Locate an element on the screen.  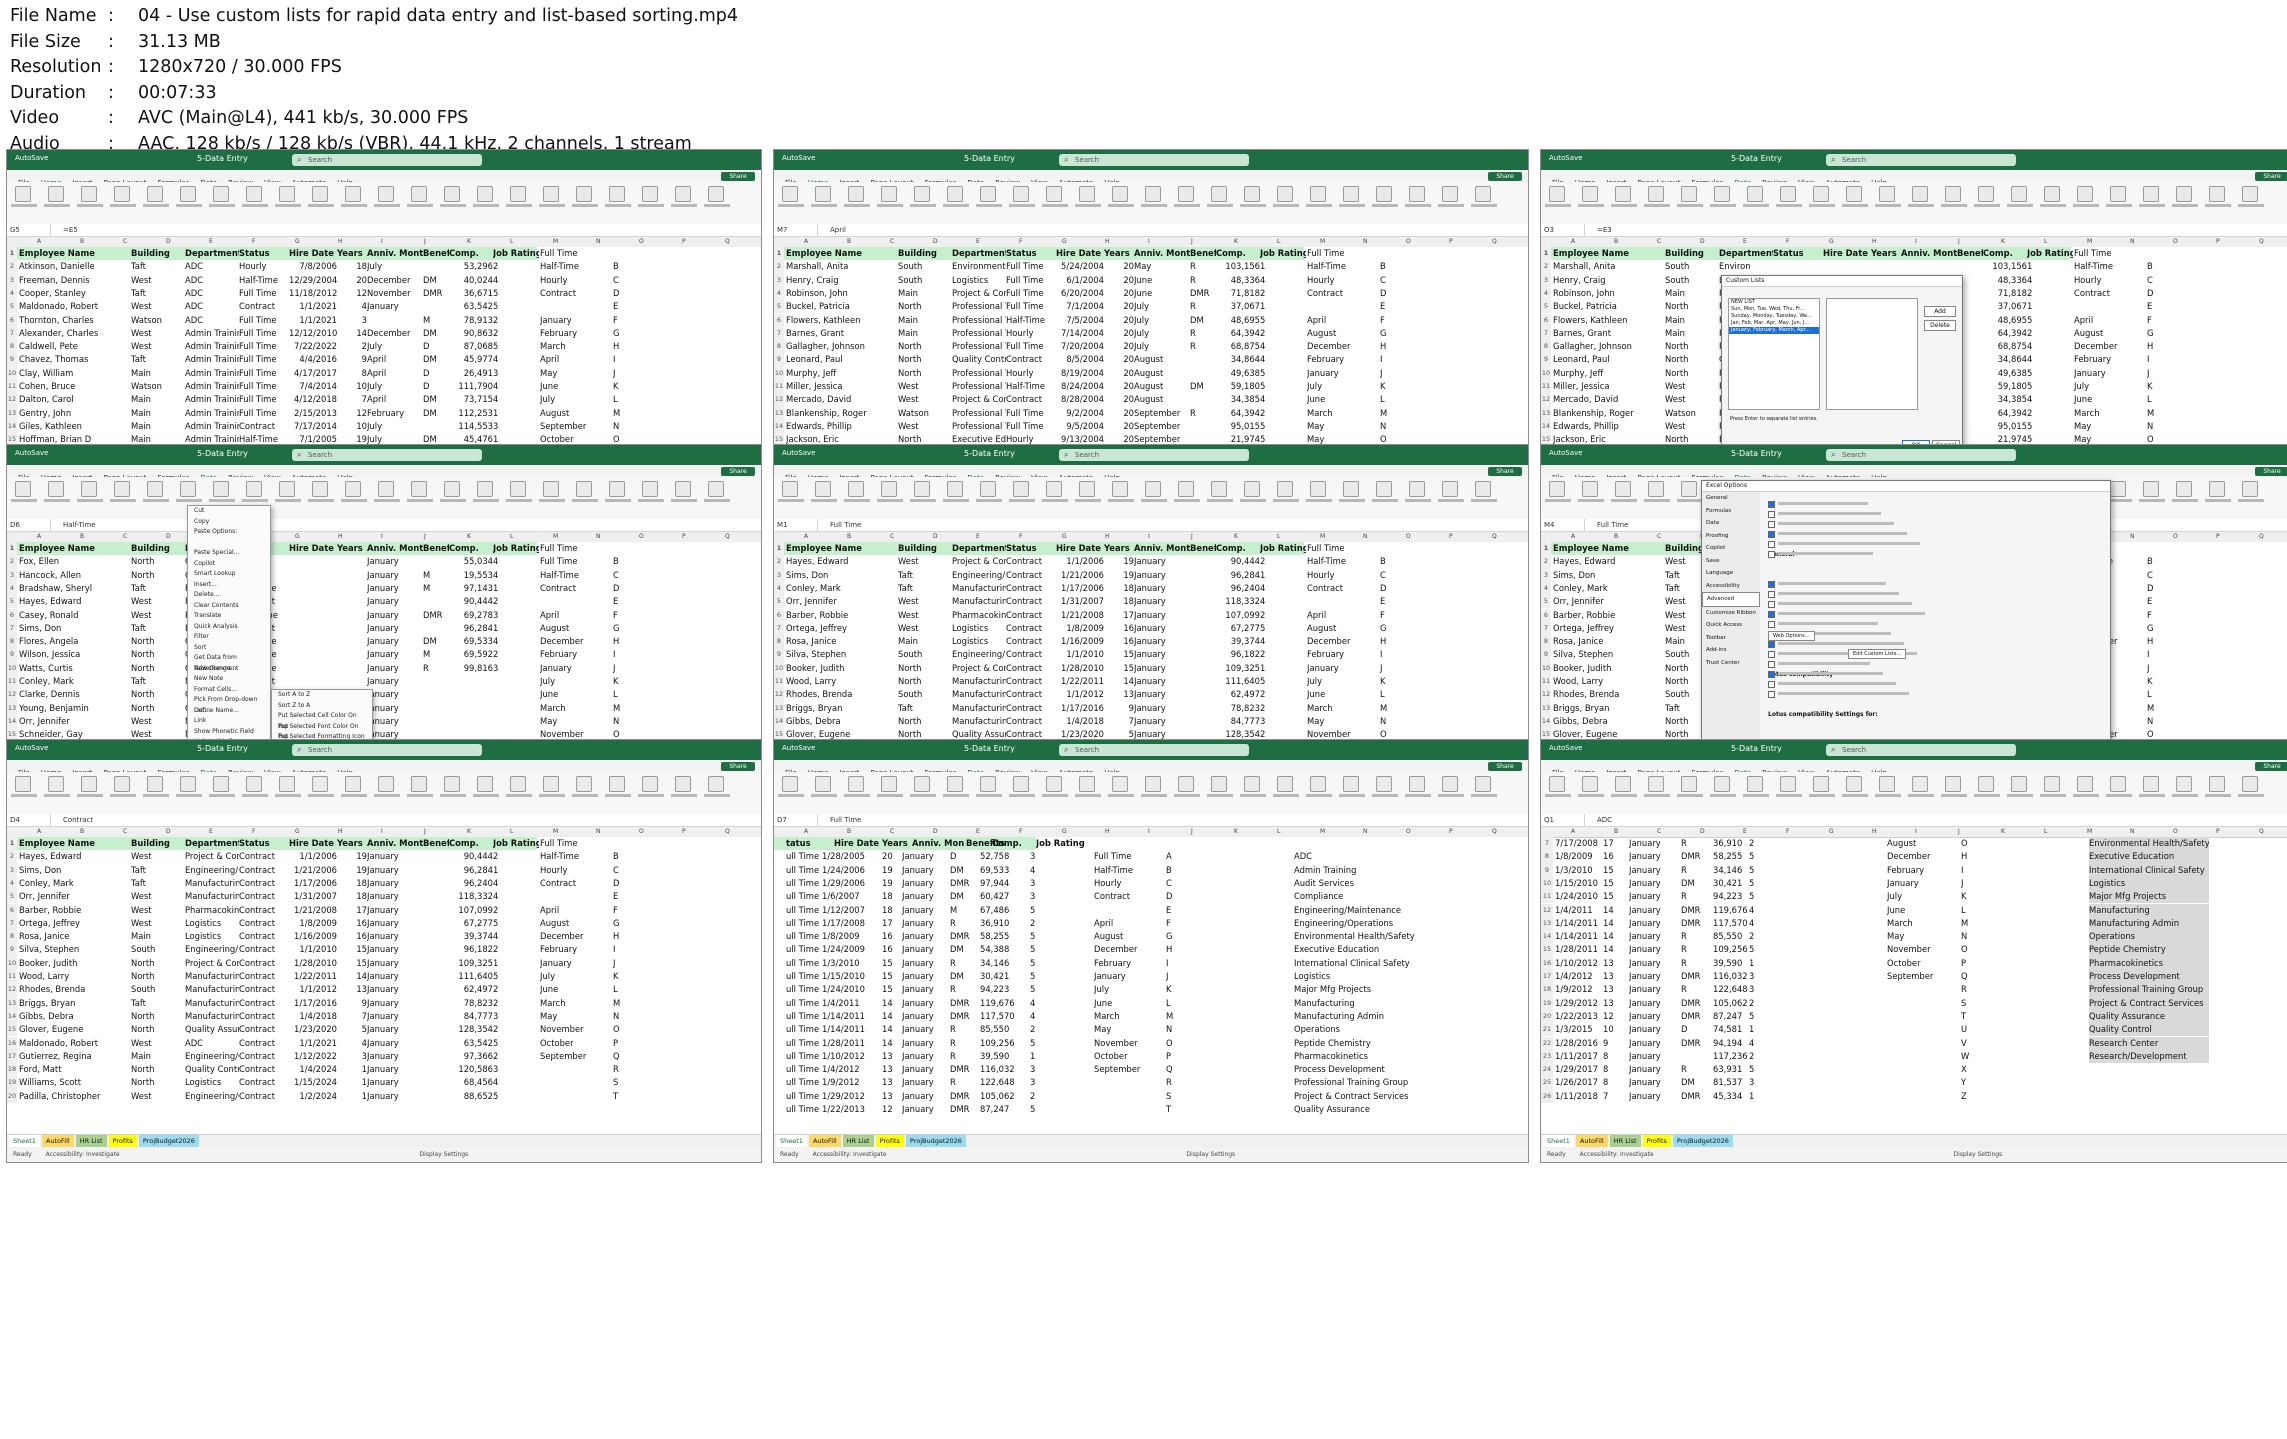
column-header-cell: Benefits is located at coordinates (436, 548).